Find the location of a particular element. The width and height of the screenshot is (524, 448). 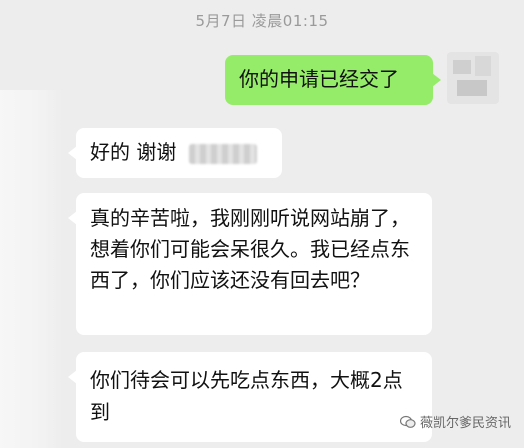

message-bubble-outgoing: 你的申请已经交了 is located at coordinates (333, 80).